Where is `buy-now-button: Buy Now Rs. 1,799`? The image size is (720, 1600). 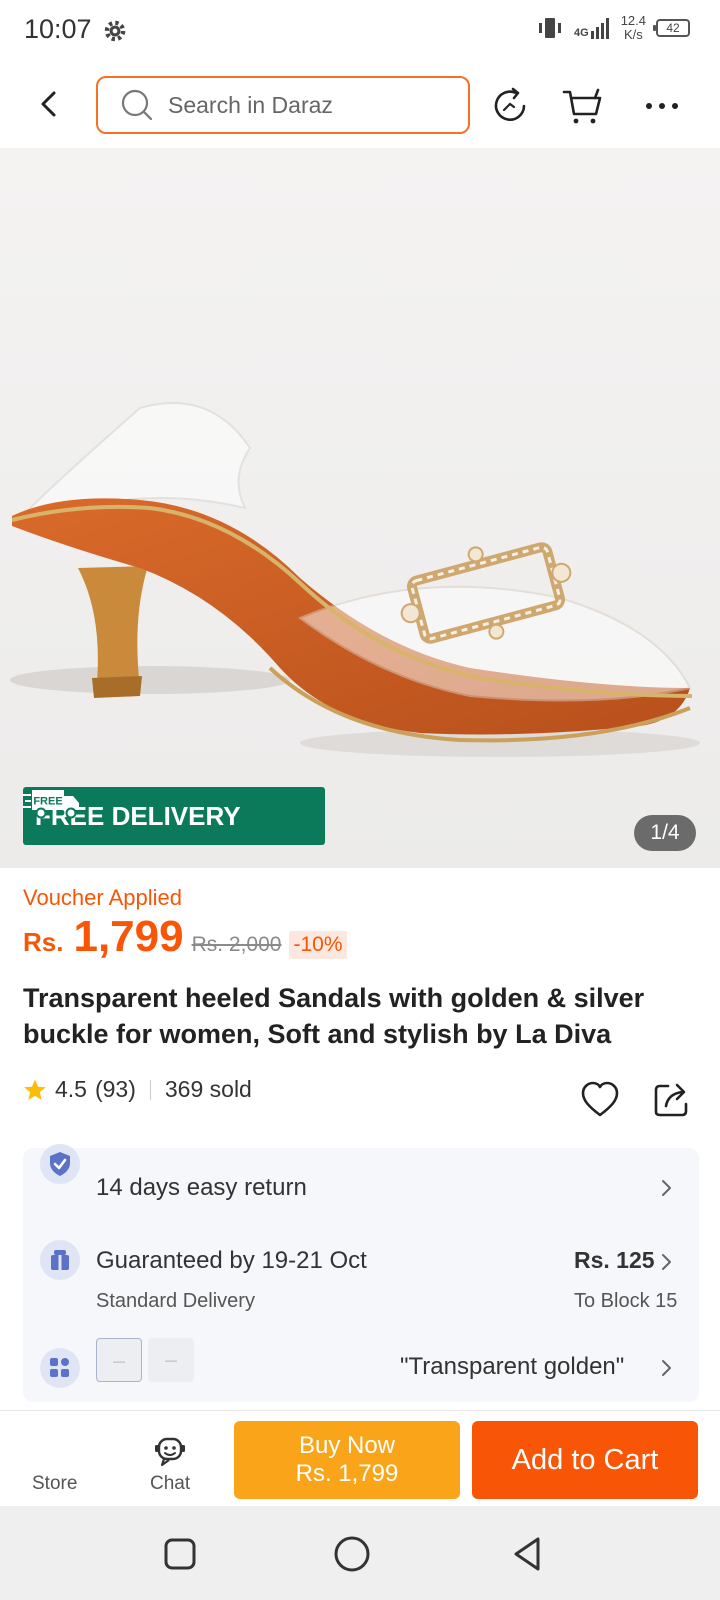 buy-now-button: Buy Now Rs. 1,799 is located at coordinates (347, 1460).